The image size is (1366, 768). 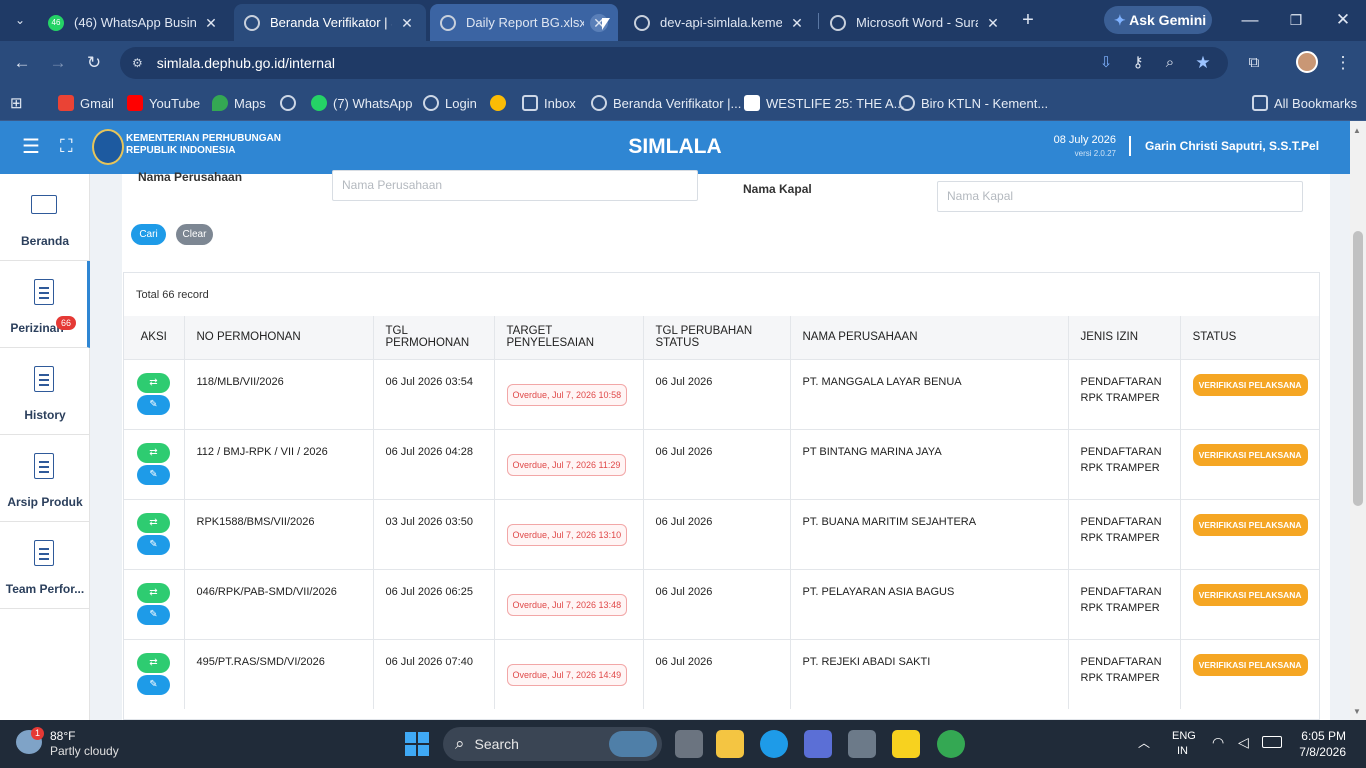 What do you see at coordinates (818, 744) in the screenshot?
I see `app-icon` at bounding box center [818, 744].